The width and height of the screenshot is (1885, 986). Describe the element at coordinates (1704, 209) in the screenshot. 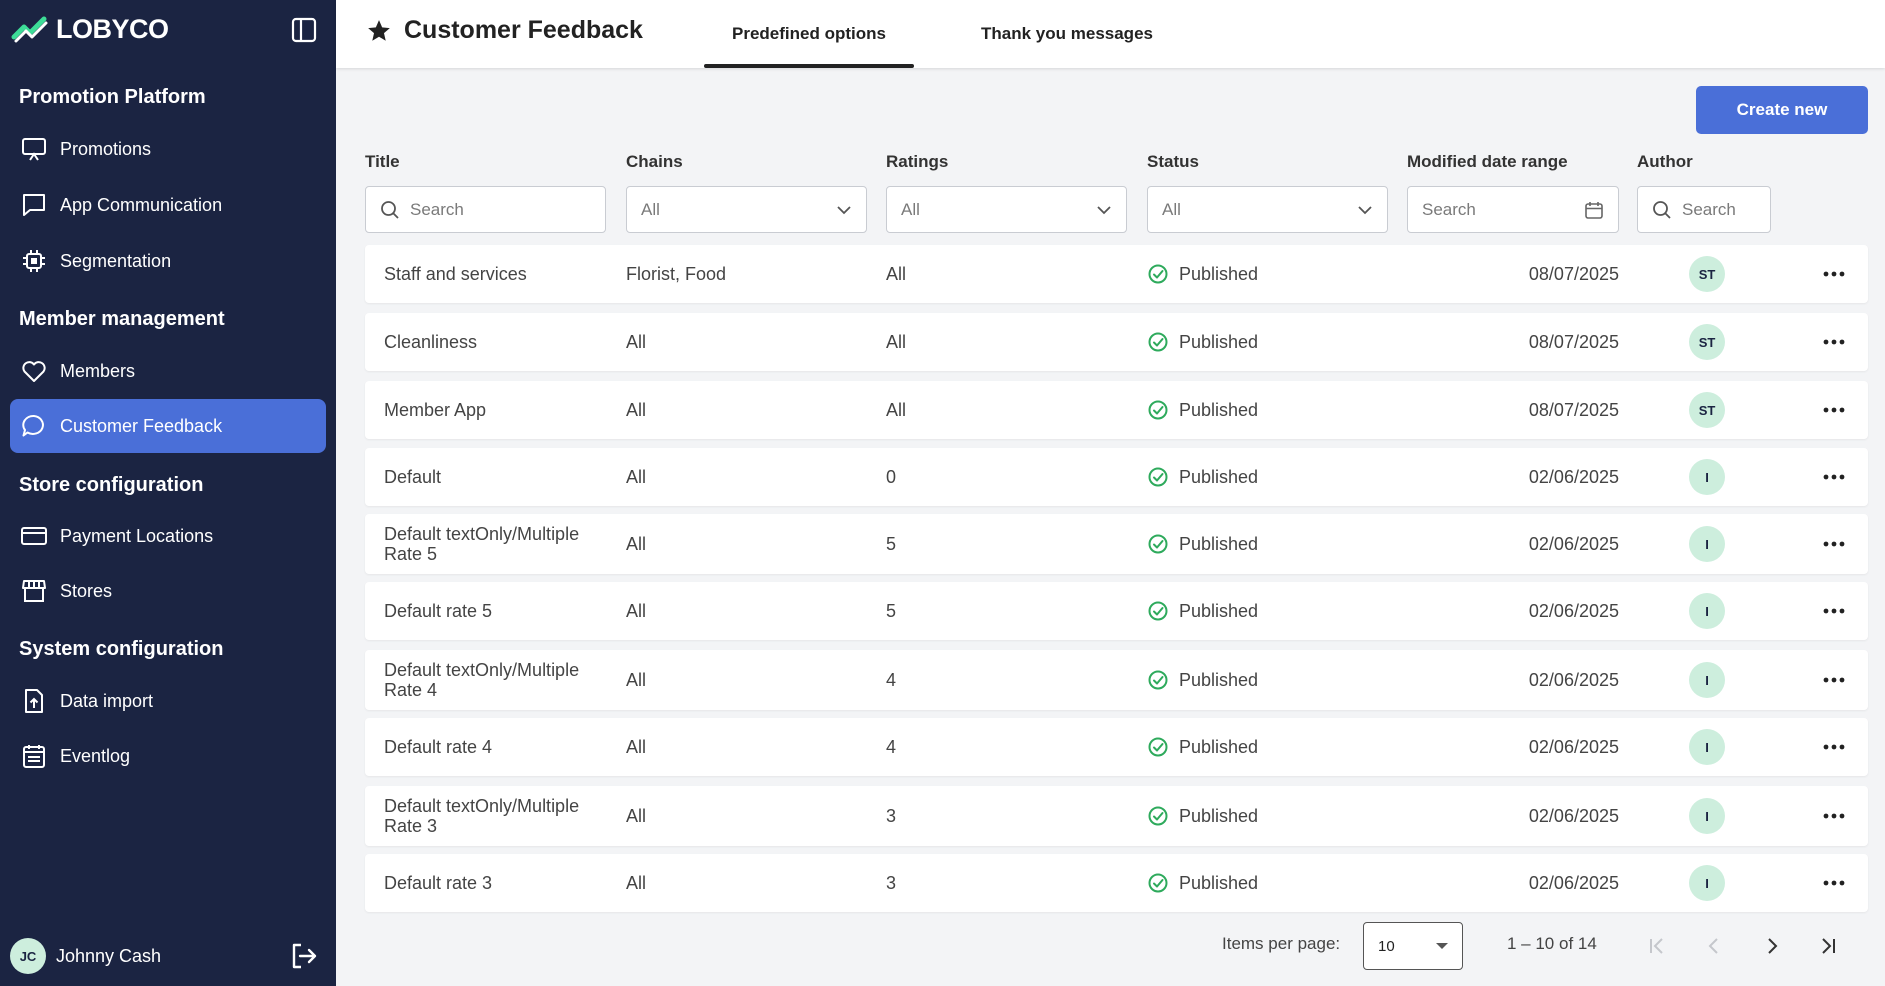

I see `author-search-input: Search` at that location.